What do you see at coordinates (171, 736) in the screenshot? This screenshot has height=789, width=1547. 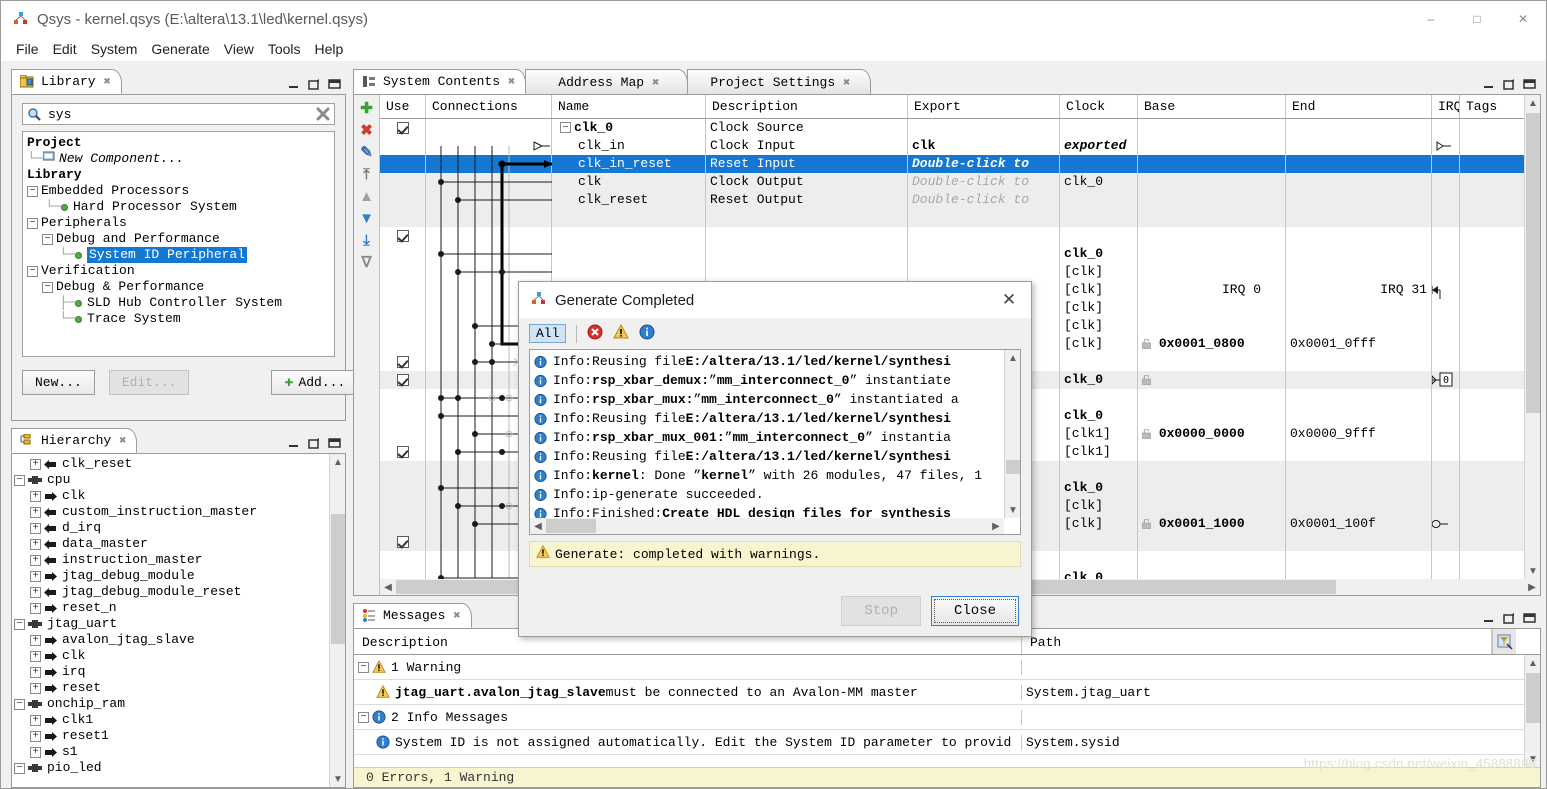 I see `hierarchy-row: + reset1` at bounding box center [171, 736].